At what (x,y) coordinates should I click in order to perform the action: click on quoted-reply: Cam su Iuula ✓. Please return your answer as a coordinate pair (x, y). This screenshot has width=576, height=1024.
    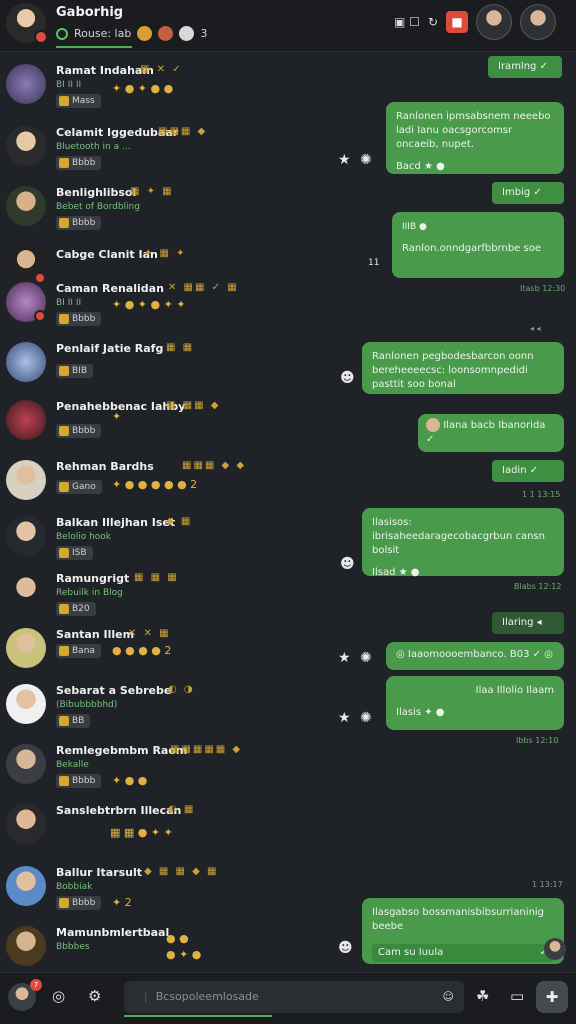
    Looking at the image, I should click on (463, 953).